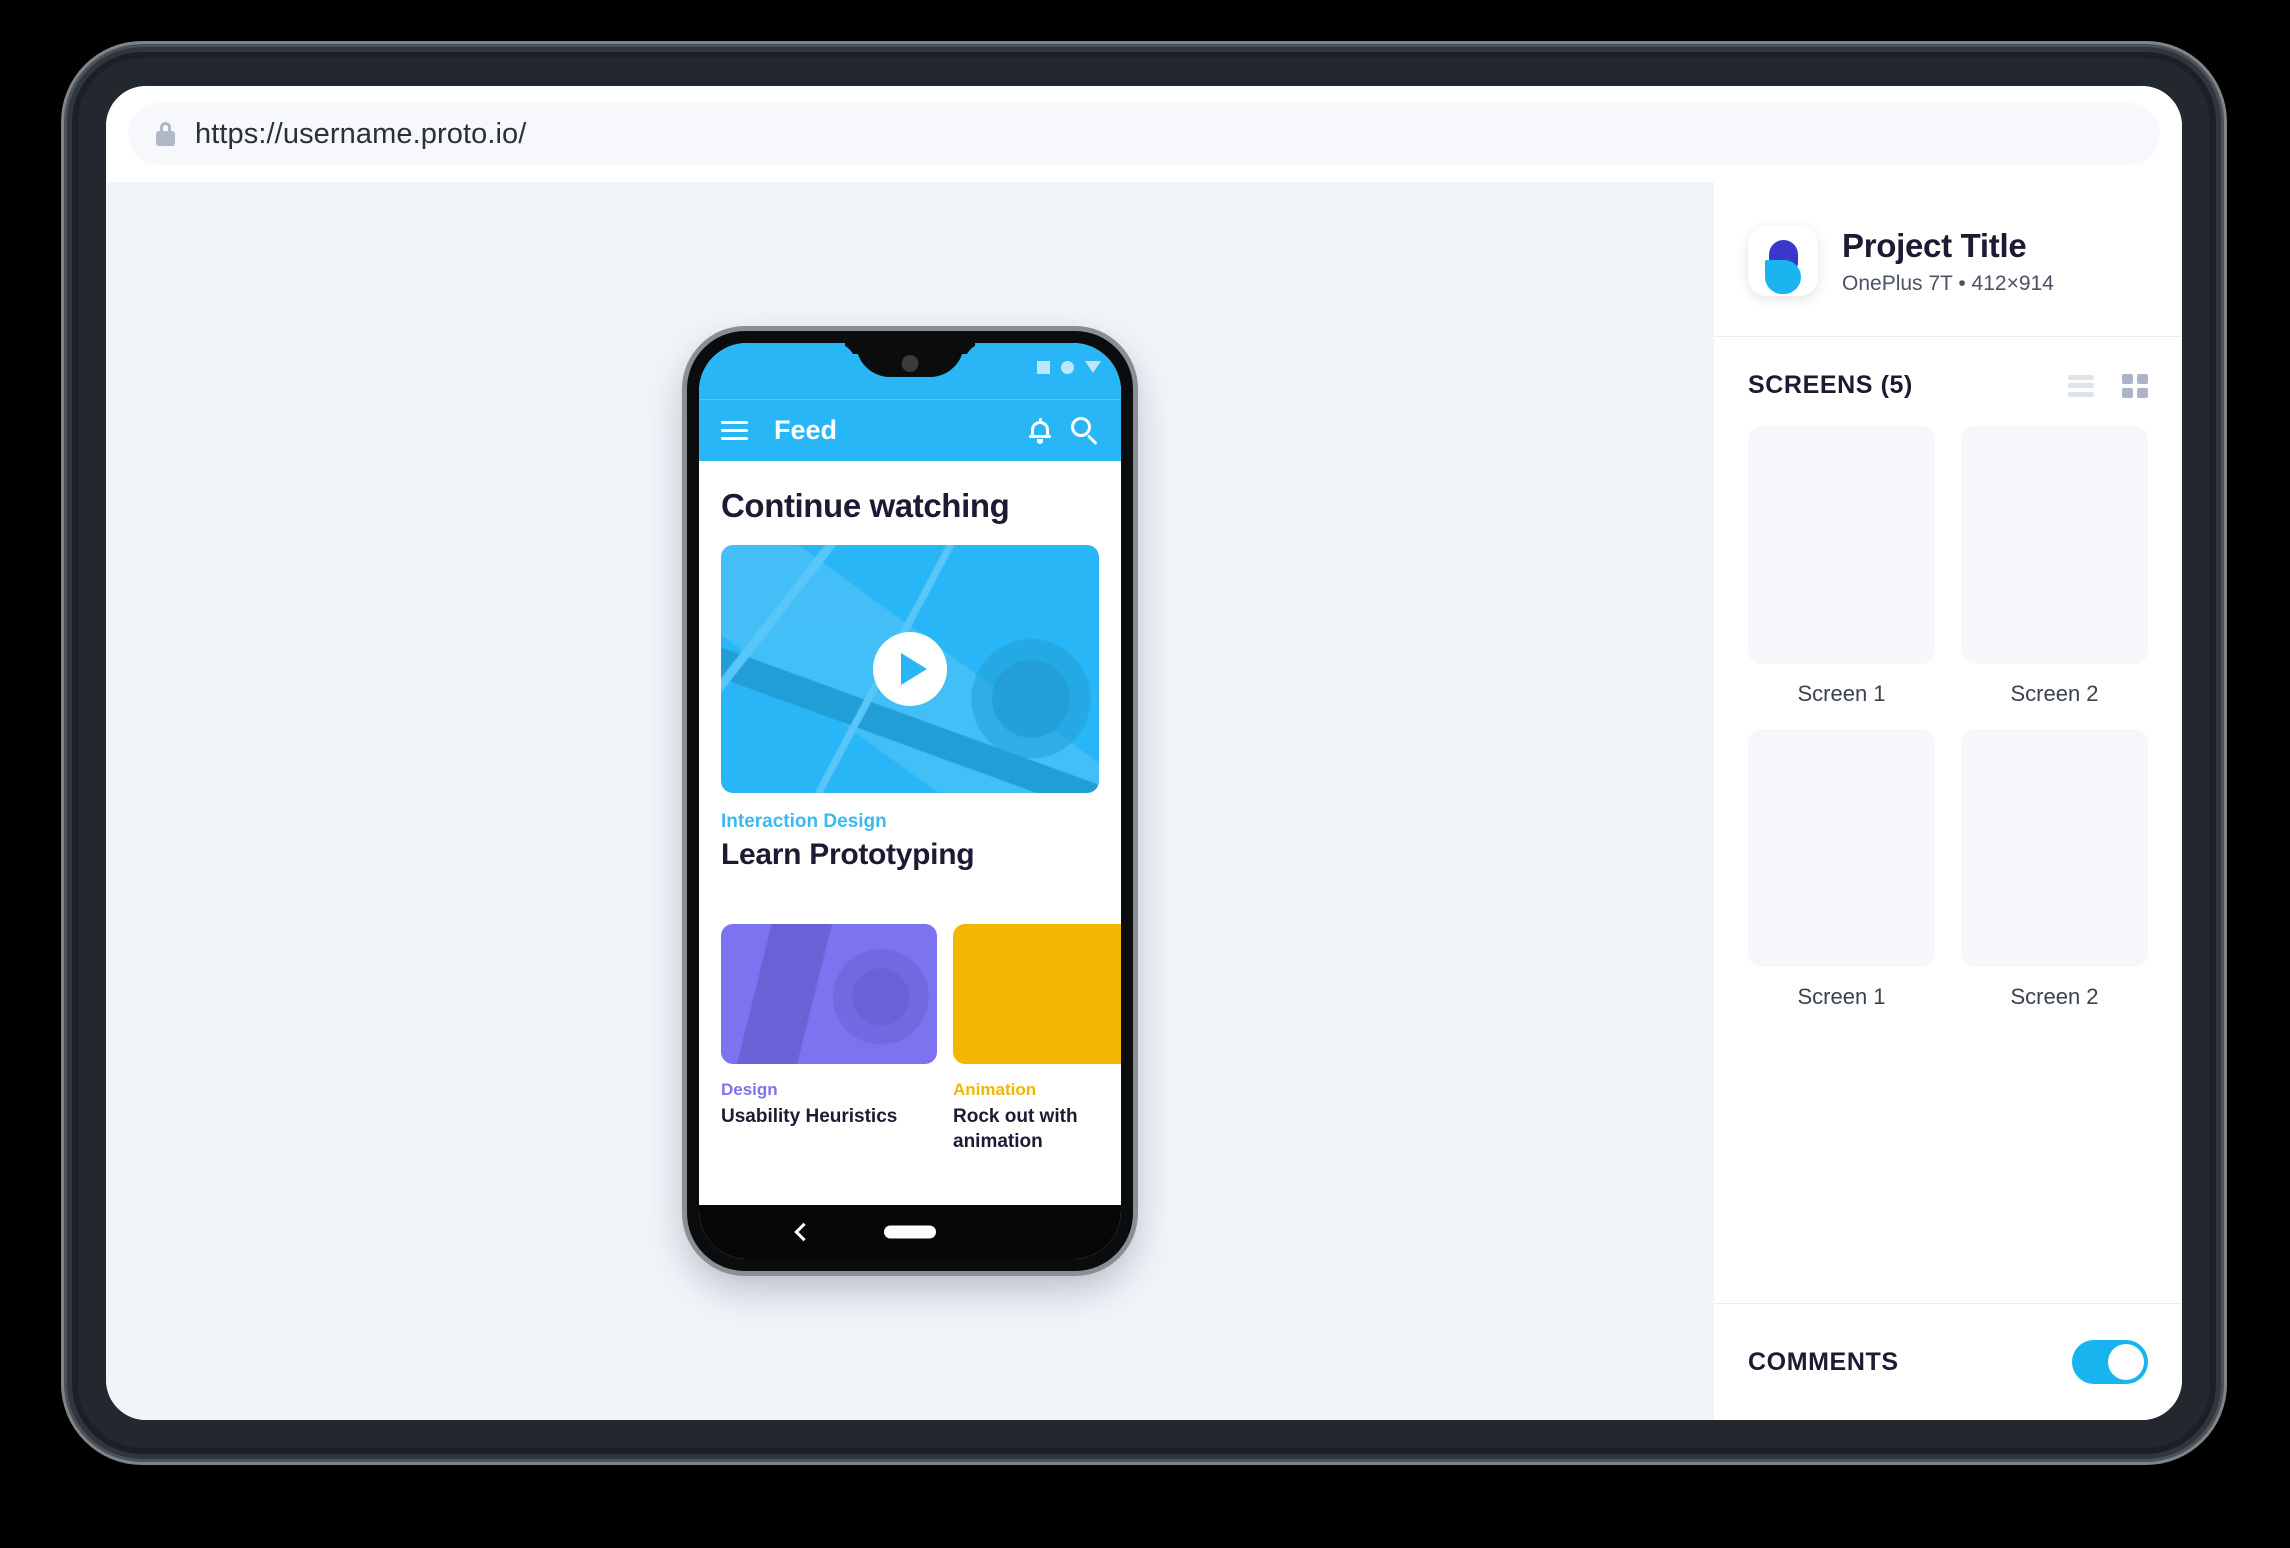 This screenshot has height=1548, width=2290. Describe the element at coordinates (1015, 1129) in the screenshot. I see `card-title: Rock out with animation` at that location.